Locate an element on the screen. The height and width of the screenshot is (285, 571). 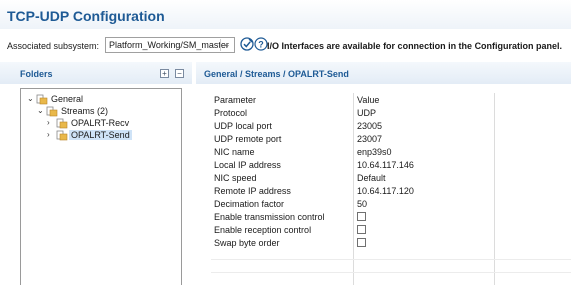
folders-header: Folders + − is located at coordinates (96, 73).